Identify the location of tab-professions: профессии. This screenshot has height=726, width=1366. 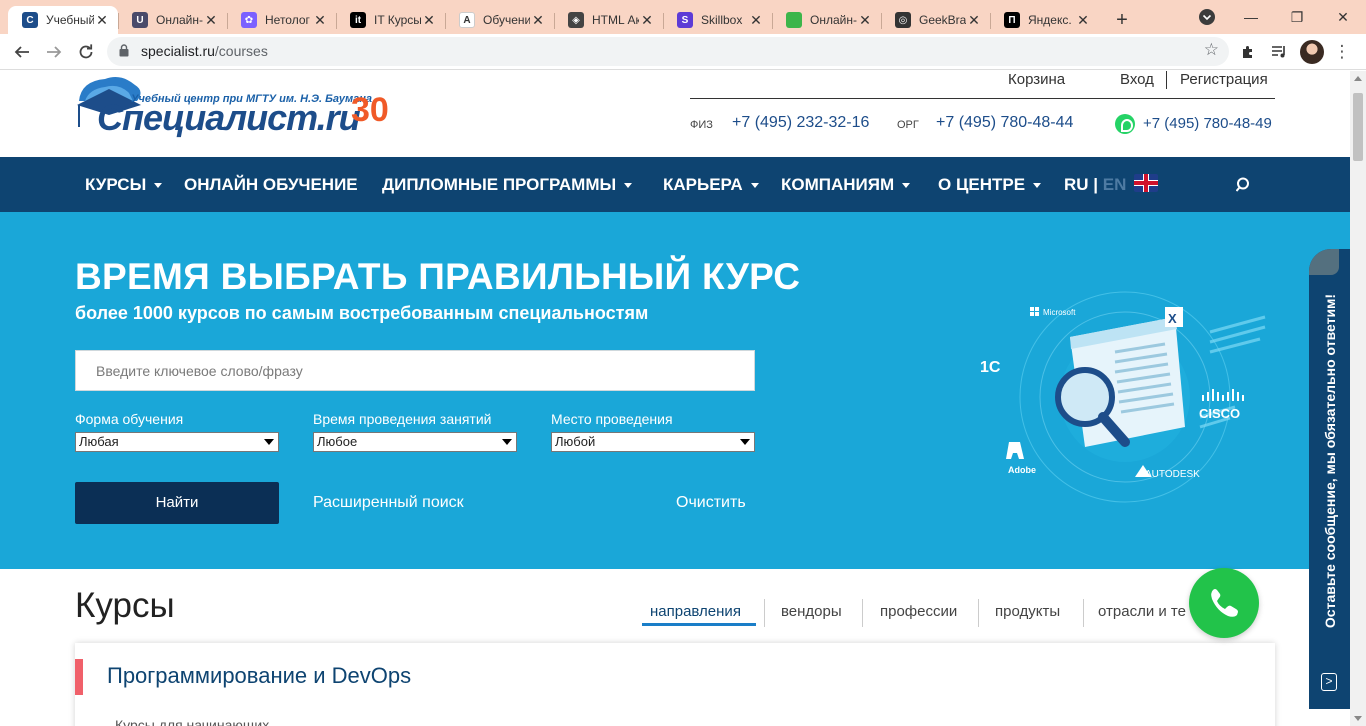
(918, 611).